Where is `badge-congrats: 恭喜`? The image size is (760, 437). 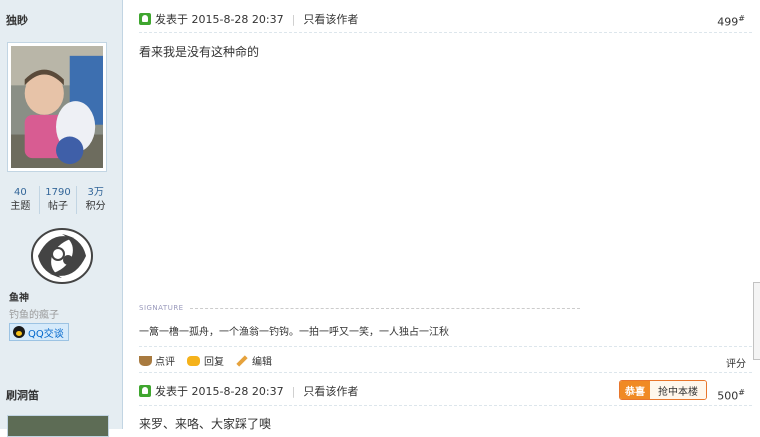
badge-congrats: 恭喜 is located at coordinates (635, 390).